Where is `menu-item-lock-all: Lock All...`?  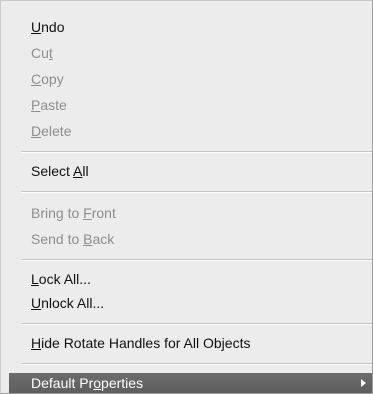
menu-item-lock-all: Lock All... is located at coordinates (196, 279).